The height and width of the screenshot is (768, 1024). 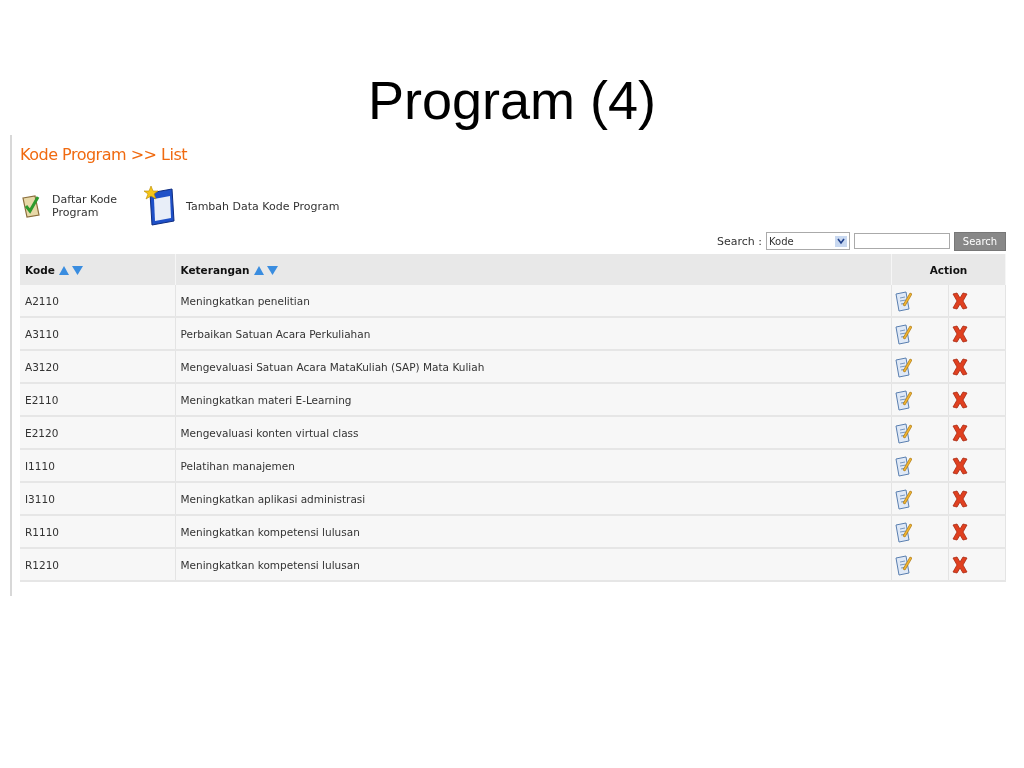 I want to click on keterangan-cell: Meningkatkan materi E-Learning, so click(x=533, y=399).